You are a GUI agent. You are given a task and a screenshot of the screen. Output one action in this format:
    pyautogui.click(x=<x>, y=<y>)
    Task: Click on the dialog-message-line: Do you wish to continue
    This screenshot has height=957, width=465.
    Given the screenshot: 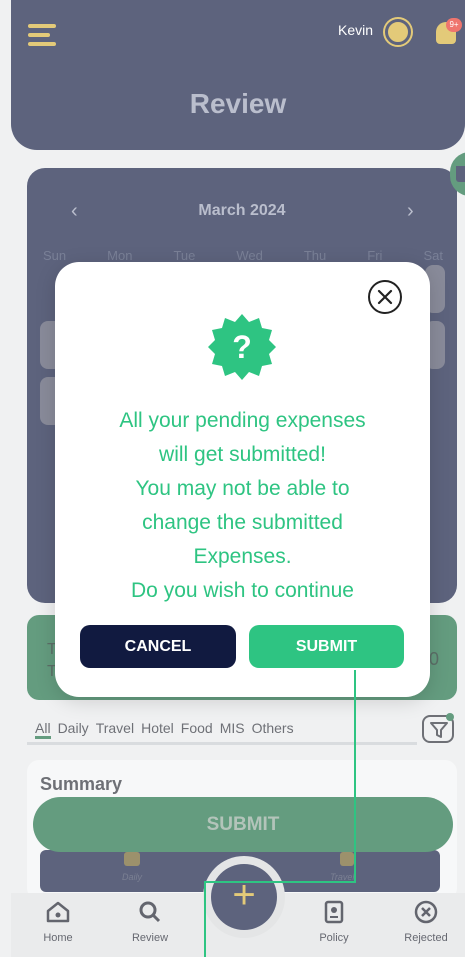 What is the action you would take?
    pyautogui.click(x=242, y=590)
    